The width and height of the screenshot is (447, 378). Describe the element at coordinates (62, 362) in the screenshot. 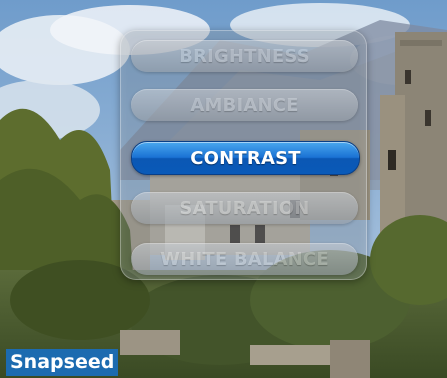

I see `snapseed-watermark: Snapseed` at that location.